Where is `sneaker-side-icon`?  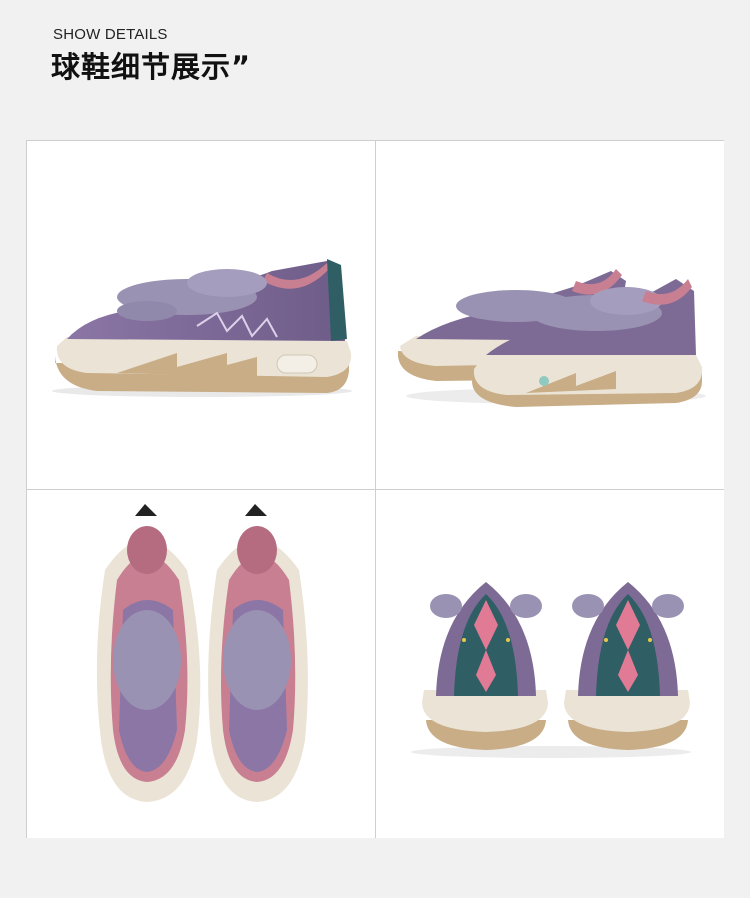 sneaker-side-icon is located at coordinates (202, 328).